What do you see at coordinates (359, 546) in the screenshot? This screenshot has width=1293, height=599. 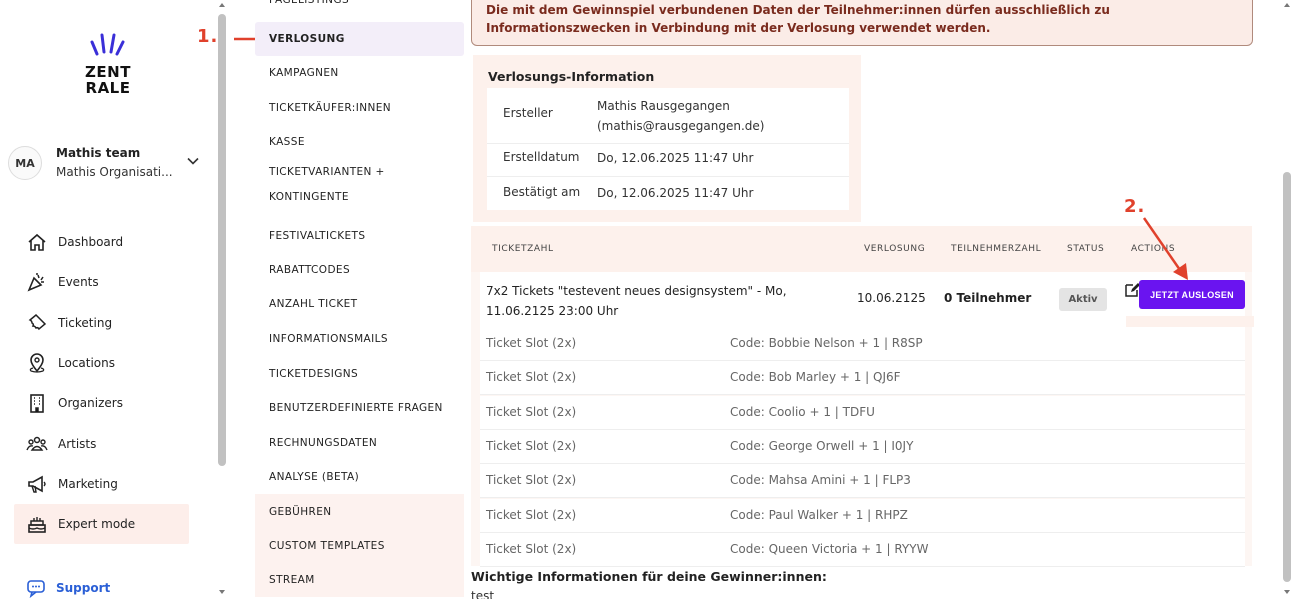 I see `submenu-item-custom-templates: CUSTOM TEMPLATES` at bounding box center [359, 546].